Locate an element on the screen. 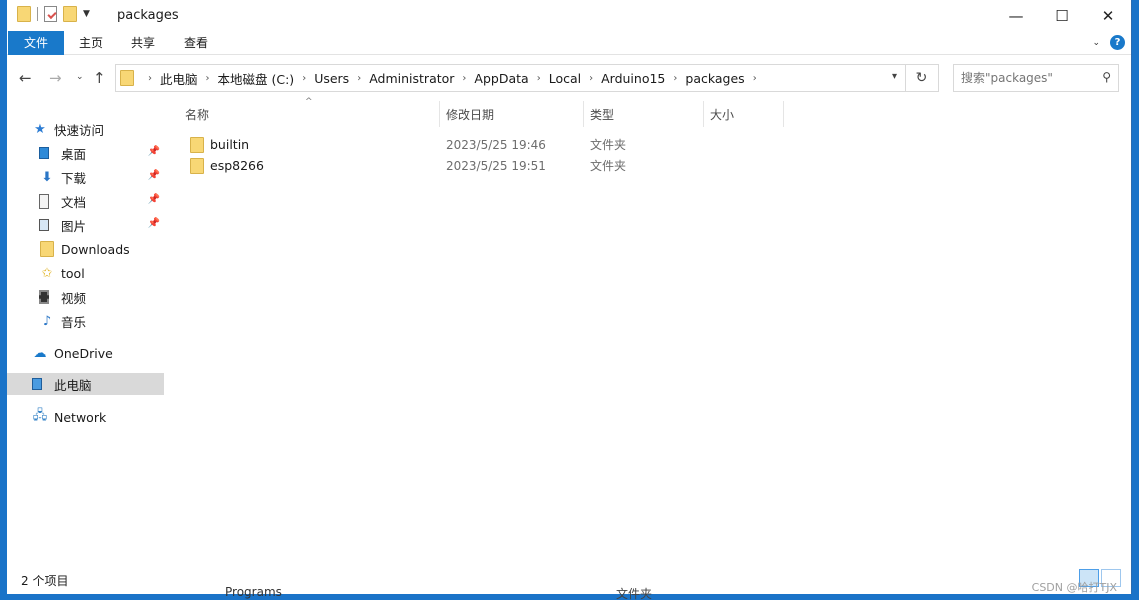  tab-share: 共享 is located at coordinates (143, 43).